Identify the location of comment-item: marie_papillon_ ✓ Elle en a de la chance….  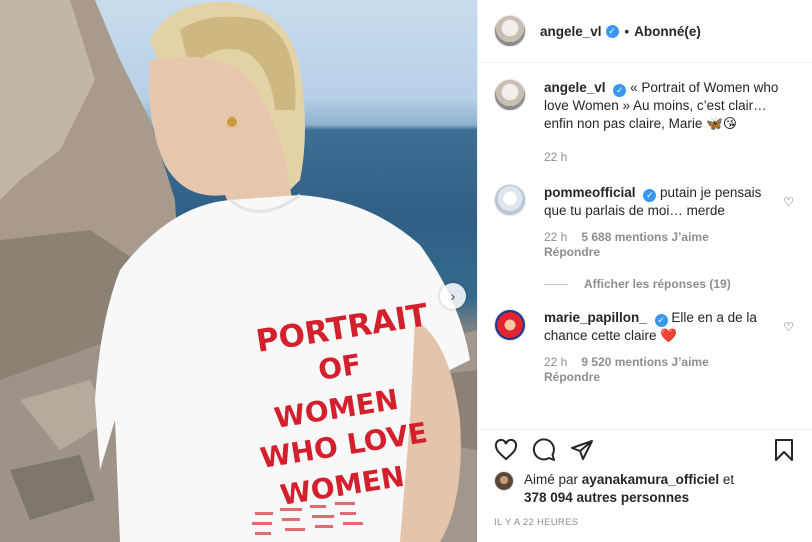
(645, 346).